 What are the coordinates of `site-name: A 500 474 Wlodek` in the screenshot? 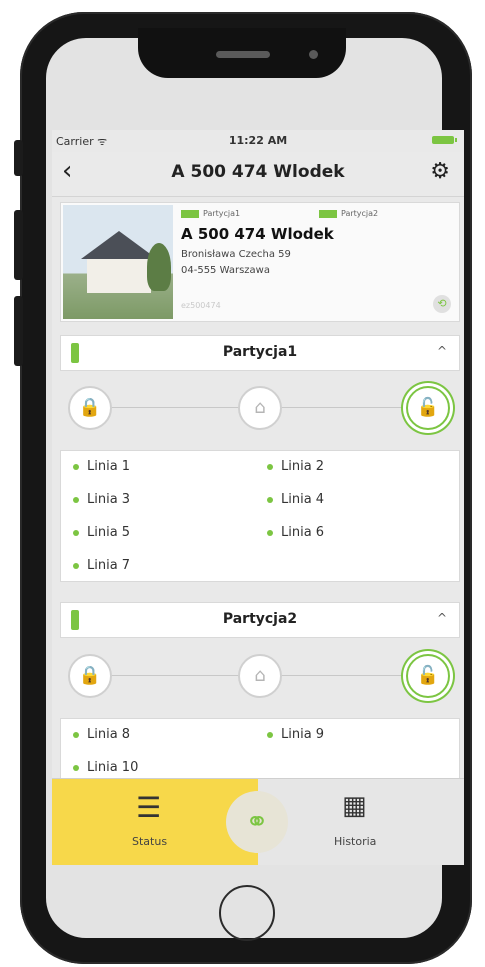 It's located at (257, 234).